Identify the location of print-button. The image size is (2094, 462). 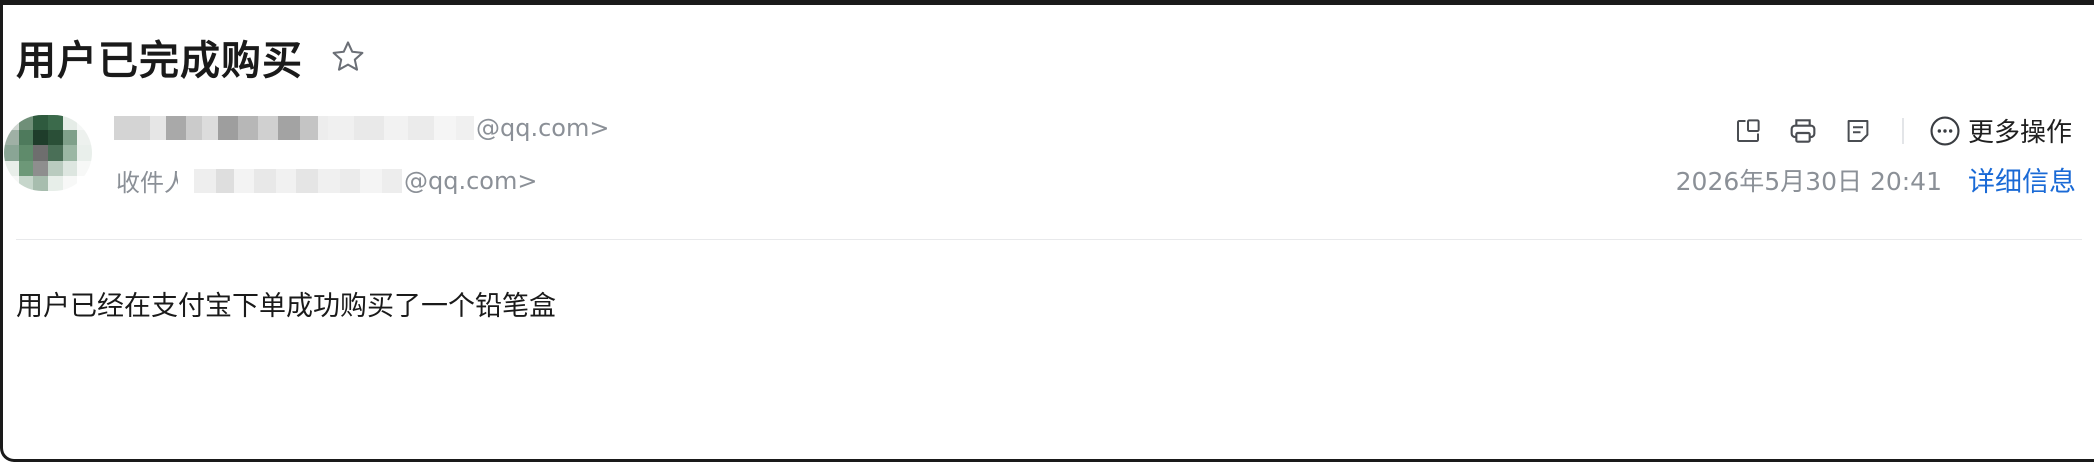
(1803, 131).